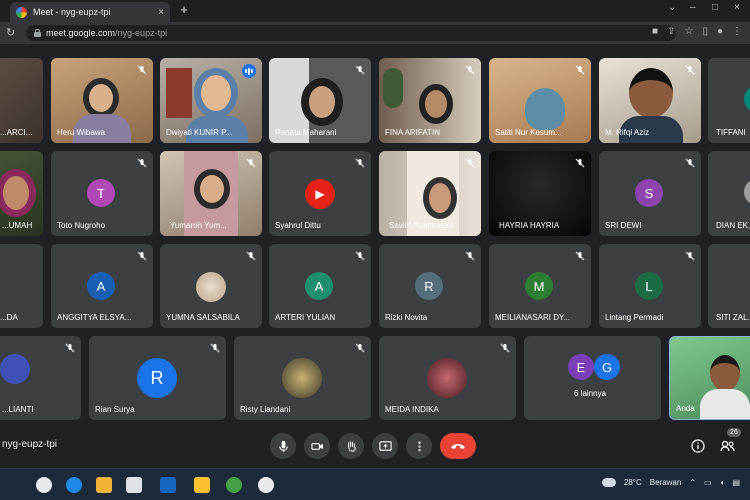  Describe the element at coordinates (44, 485) in the screenshot. I see `chrome-taskbar-icon` at that location.